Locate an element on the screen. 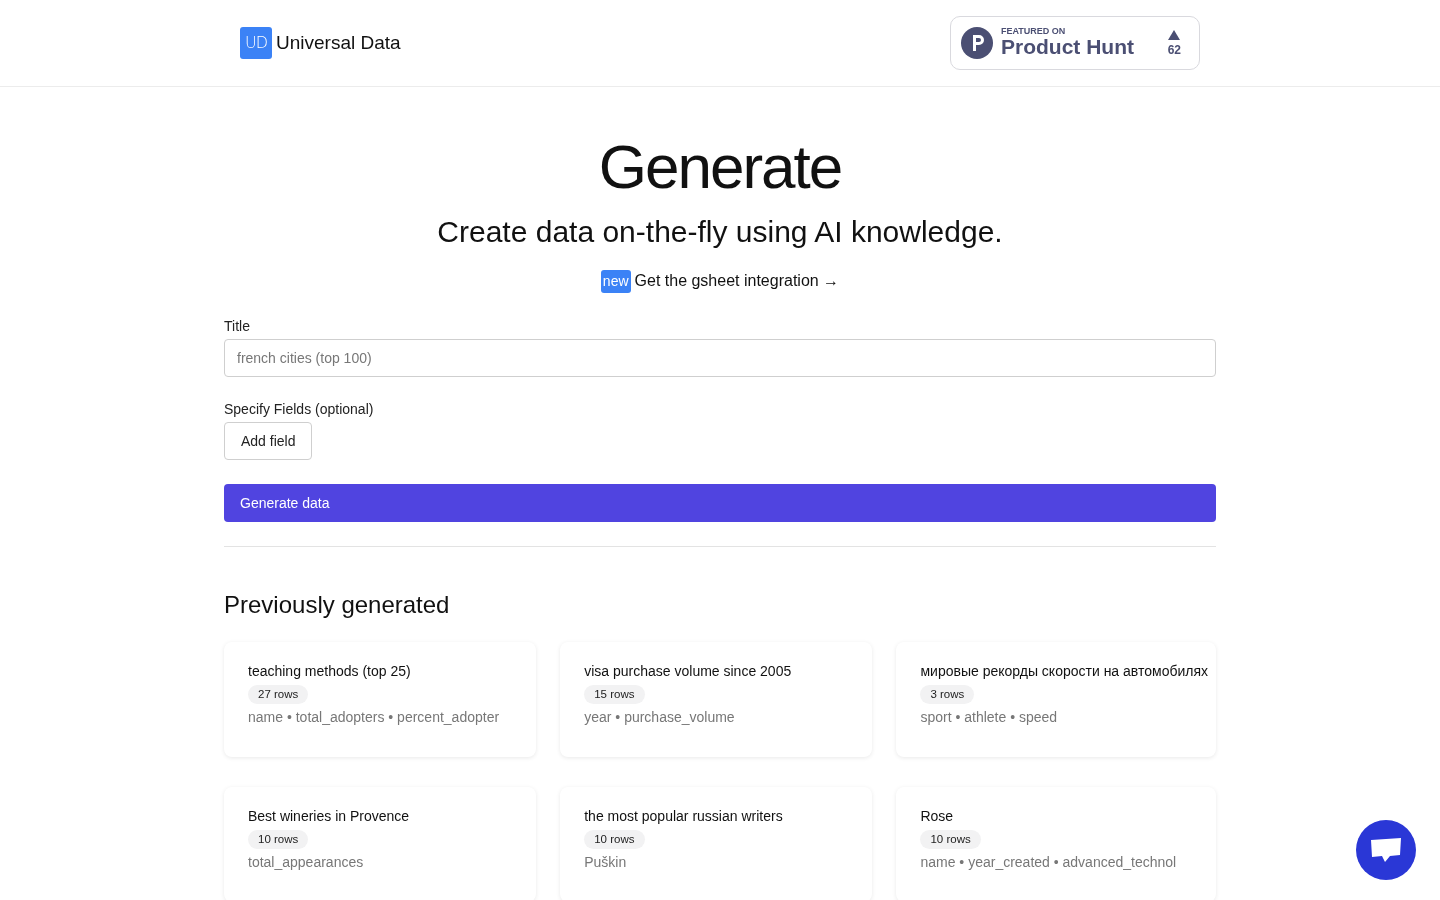 The height and width of the screenshot is (900, 1440). row-count-badge: 15 rows is located at coordinates (614, 695).